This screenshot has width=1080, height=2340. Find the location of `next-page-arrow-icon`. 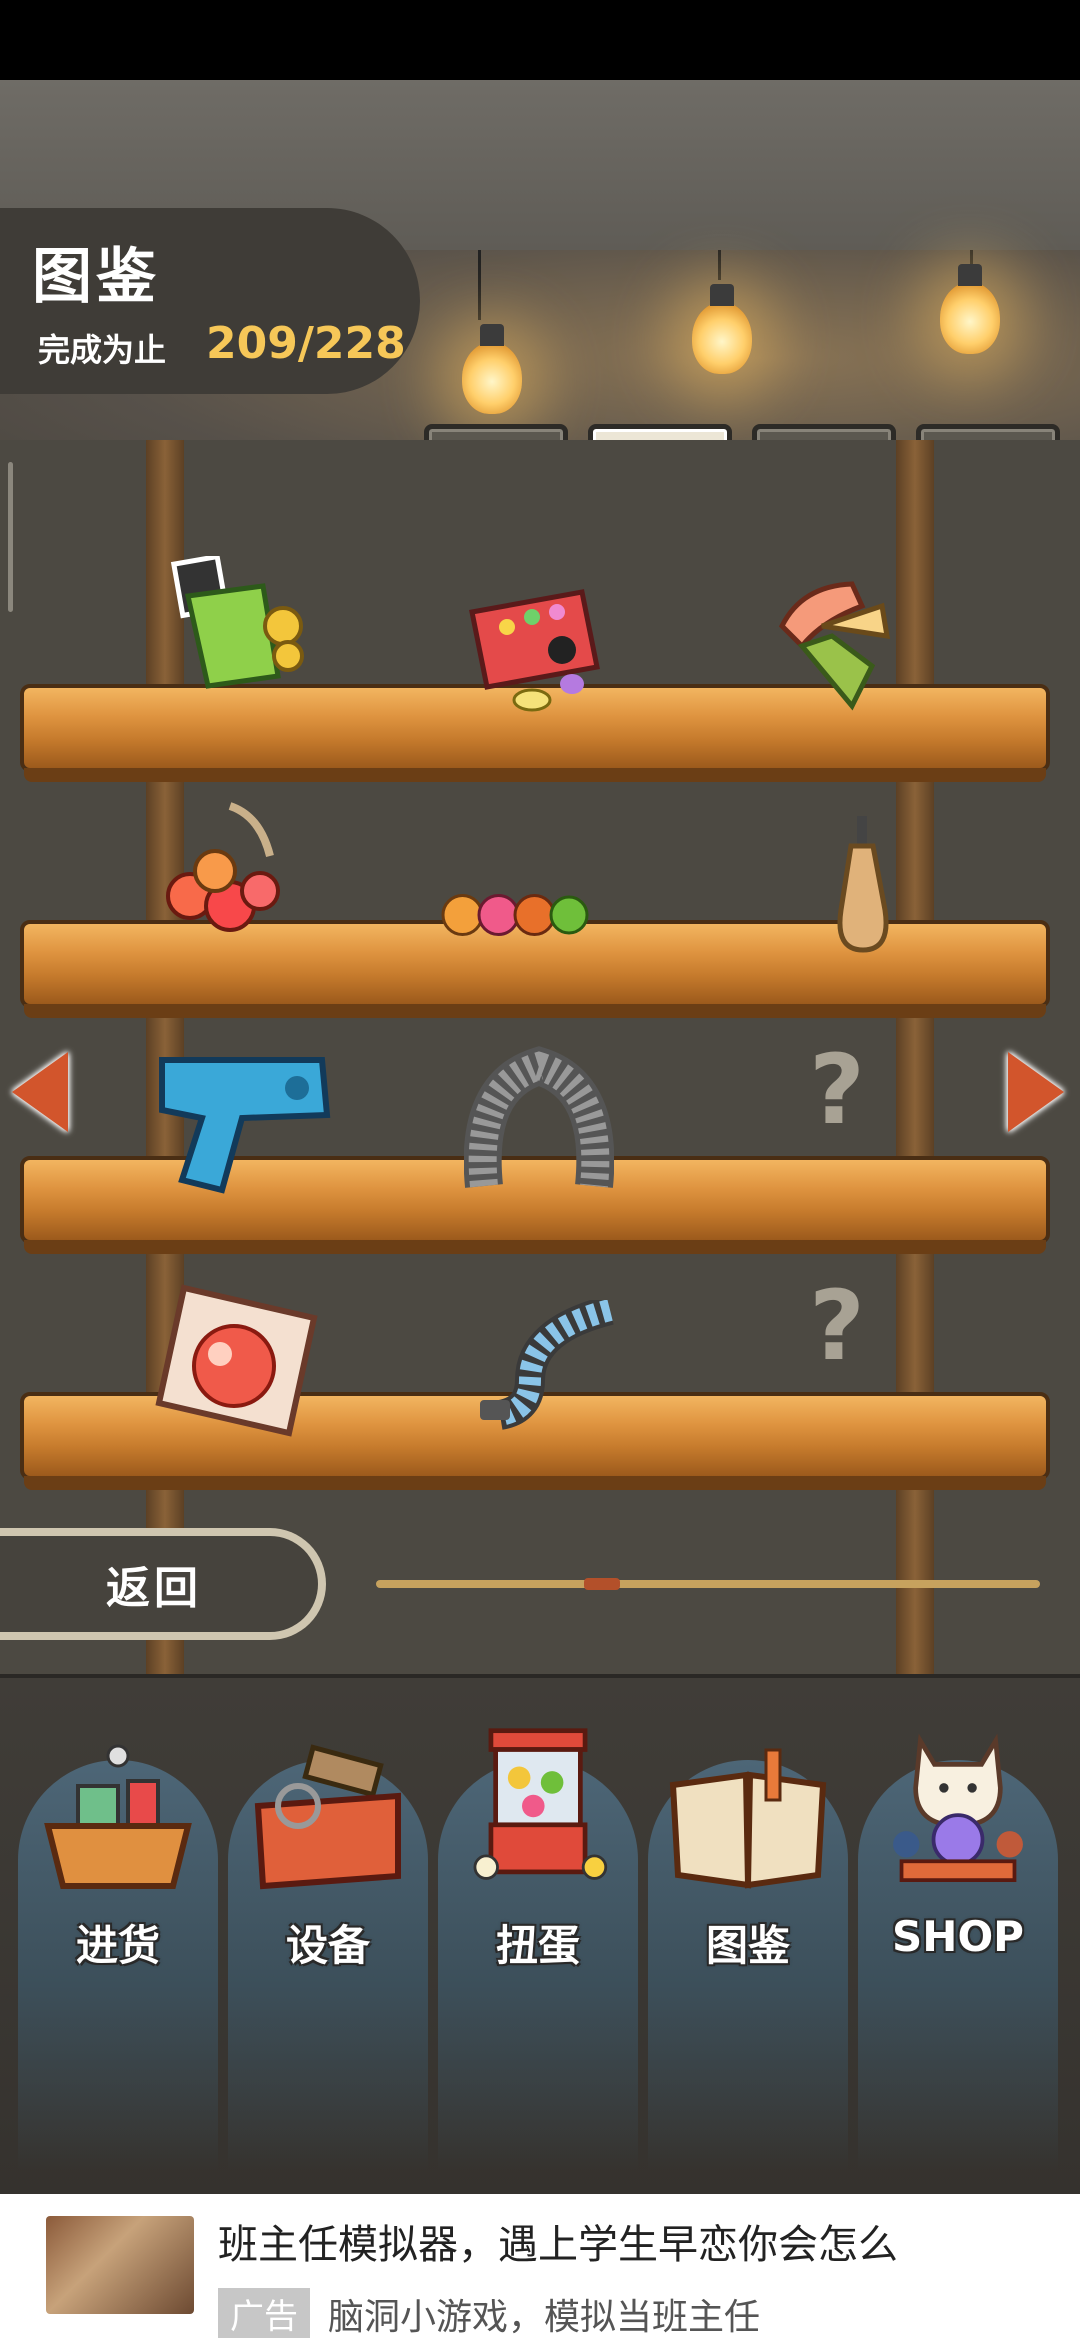

next-page-arrow-icon is located at coordinates (1036, 1092).